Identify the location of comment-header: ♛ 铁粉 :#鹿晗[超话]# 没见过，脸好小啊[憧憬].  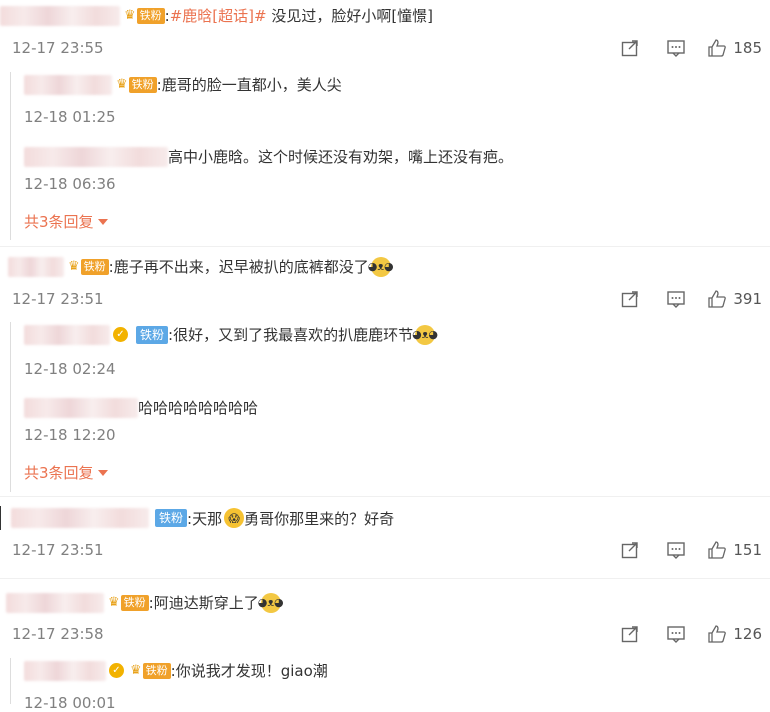
(216, 15).